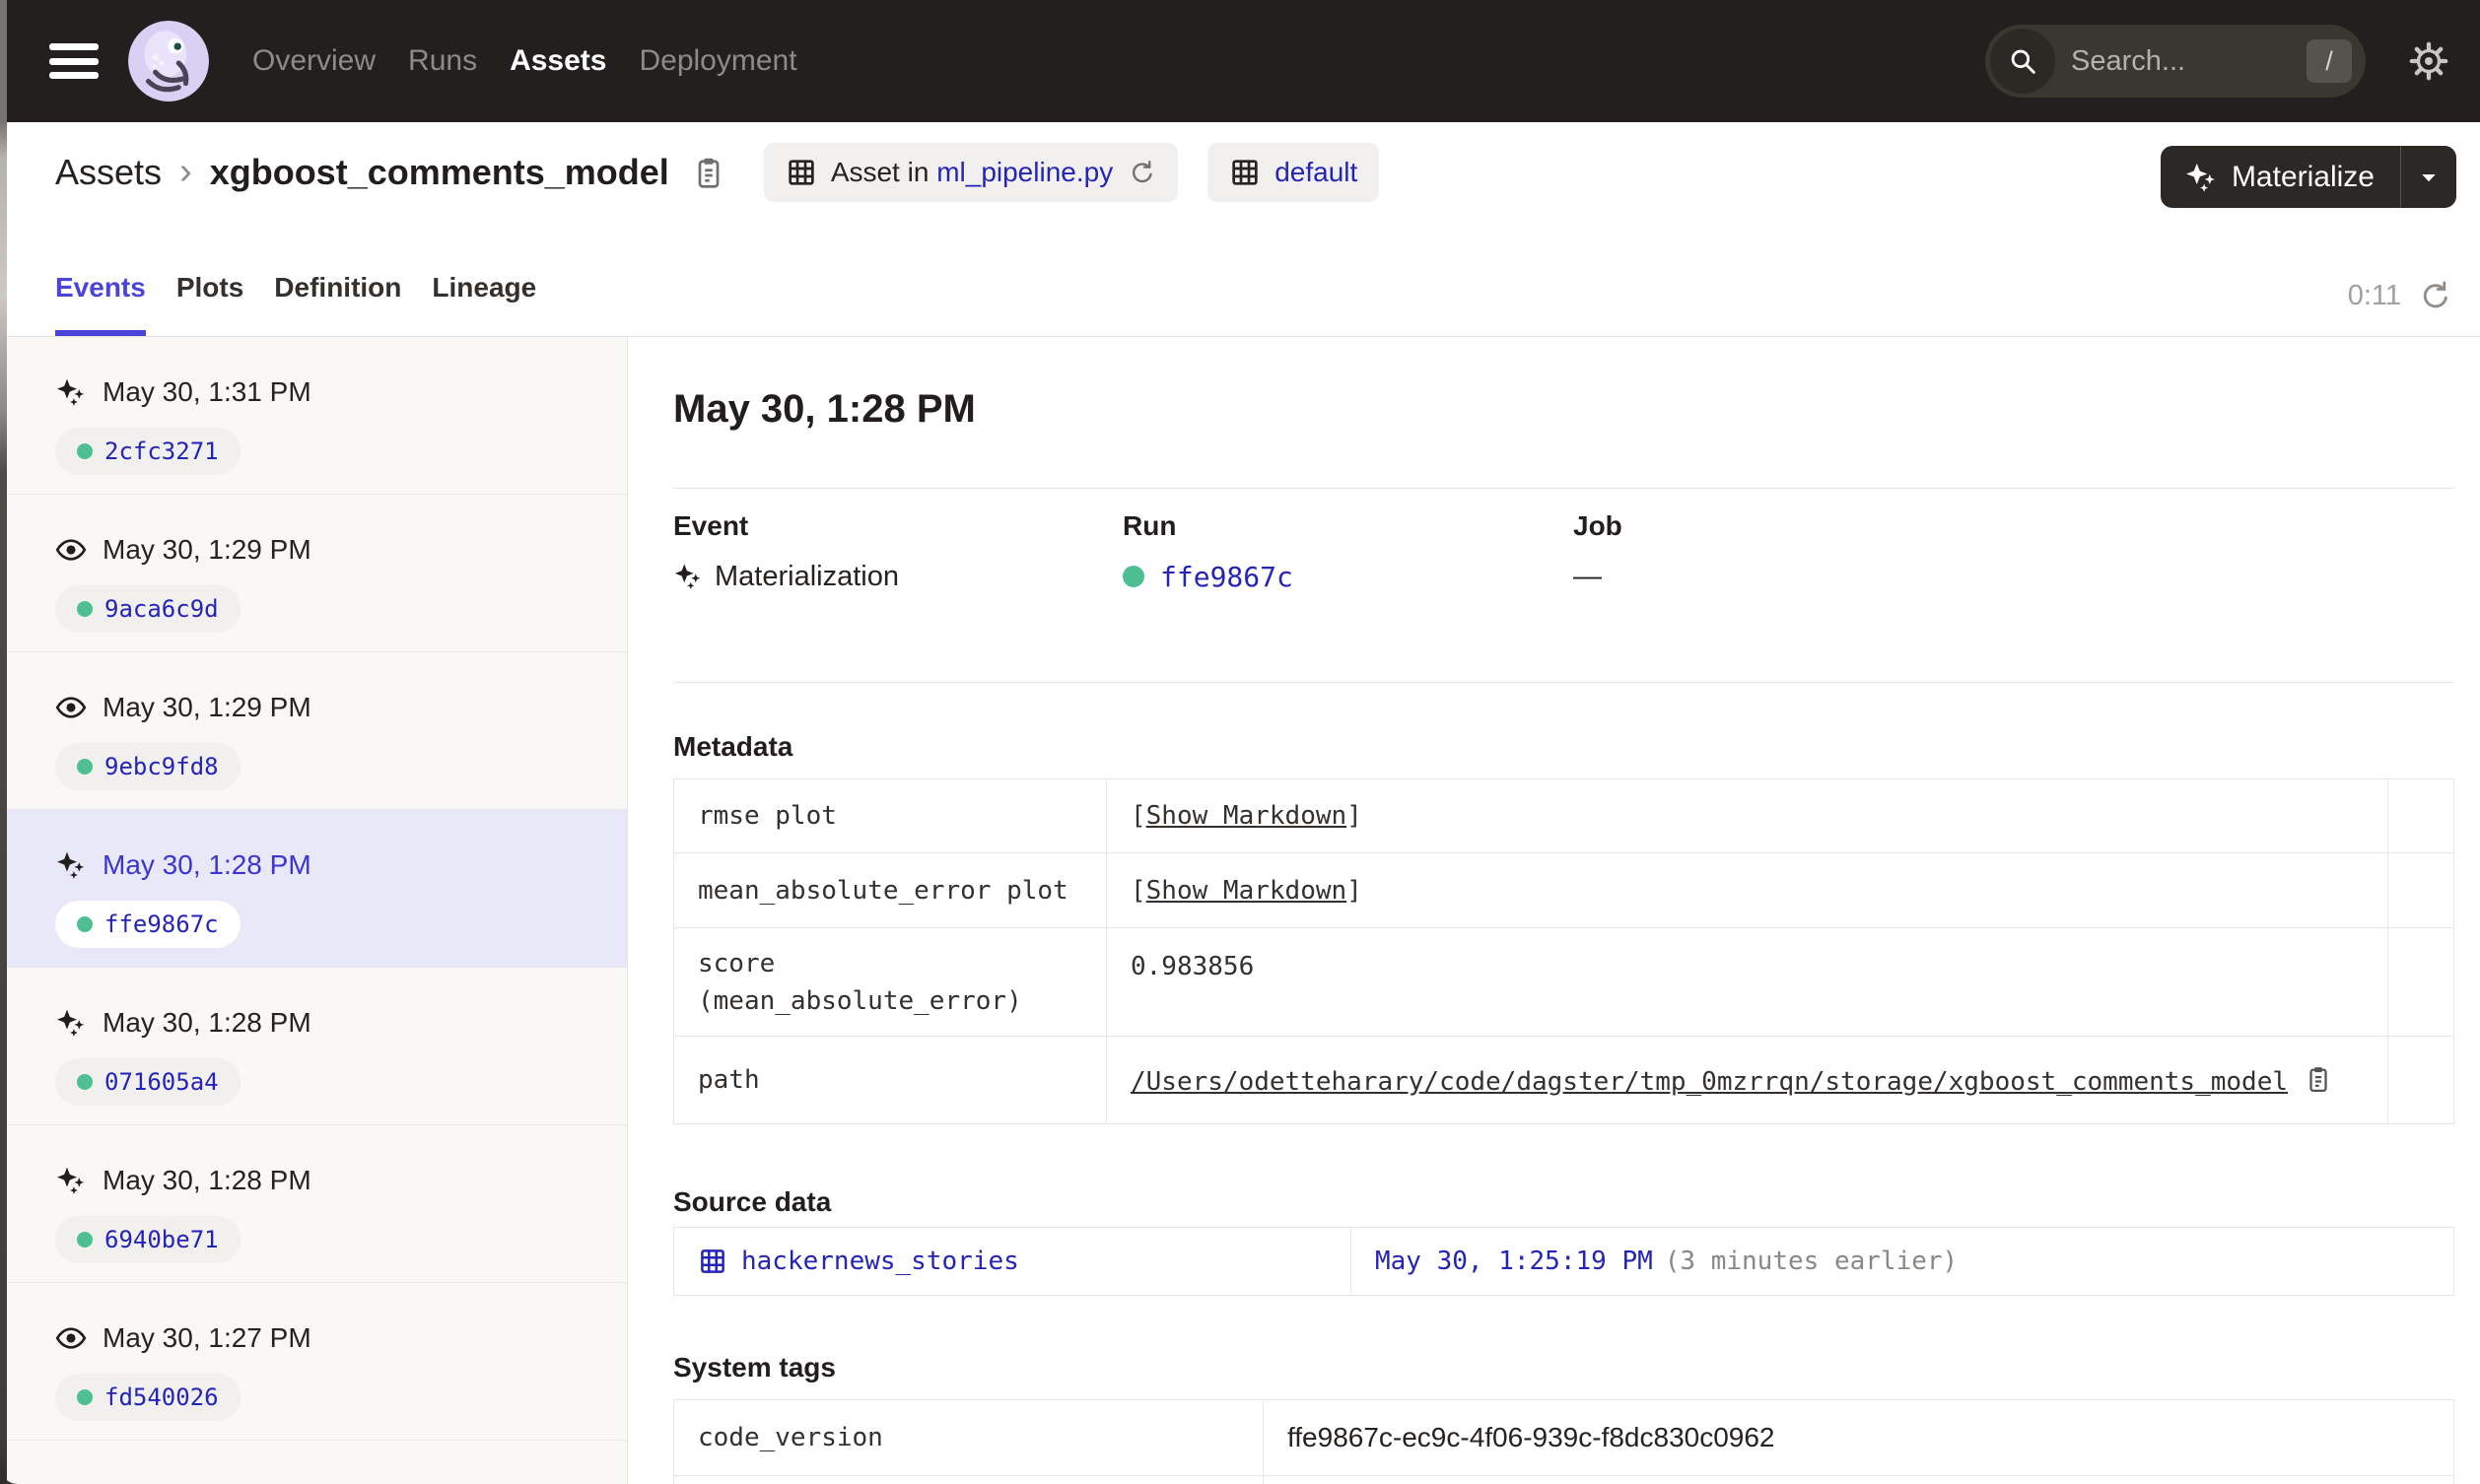 The width and height of the screenshot is (2480, 1484). I want to click on metadata-key: path, so click(890, 1080).